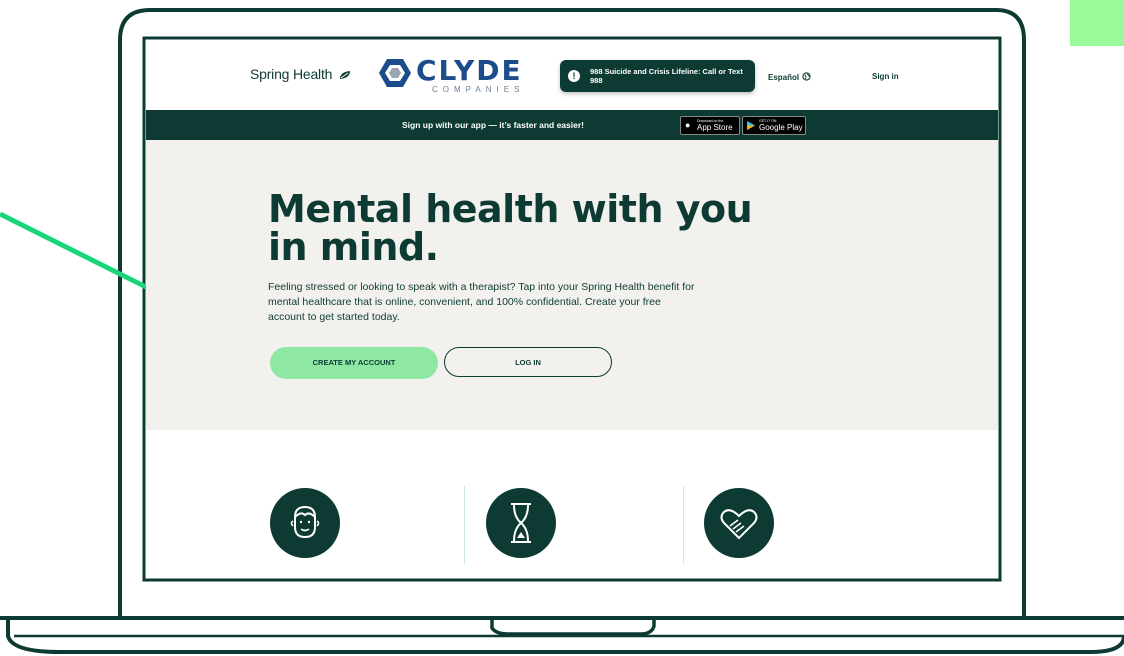 The width and height of the screenshot is (1124, 656). Describe the element at coordinates (528, 362) in the screenshot. I see `log-in-button: LOG IN` at that location.